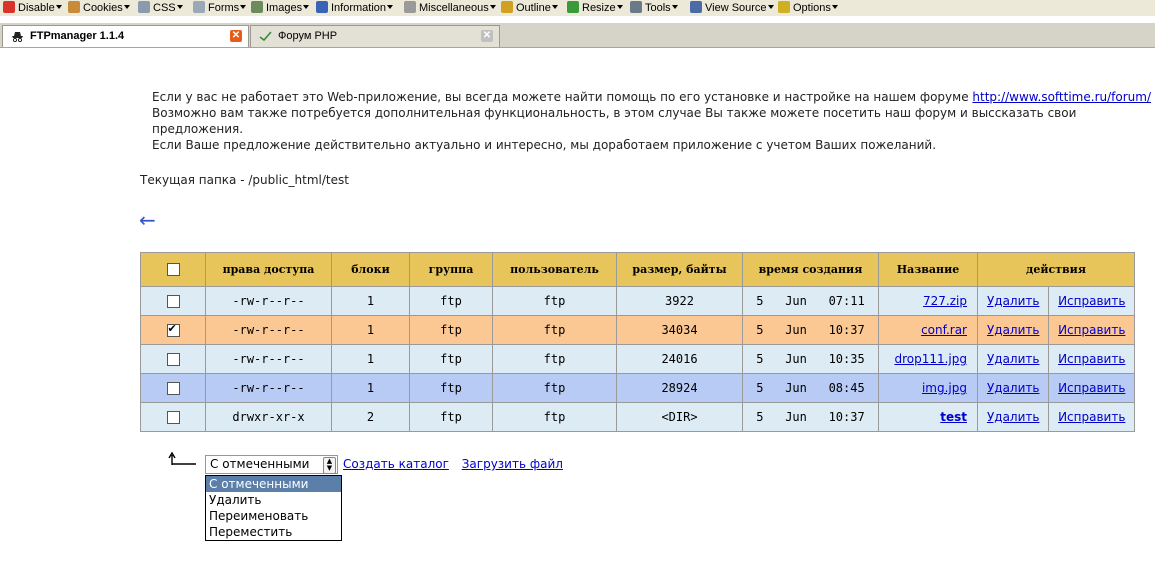 This screenshot has width=1155, height=561. I want to click on created-time: 07:11, so click(846, 301).